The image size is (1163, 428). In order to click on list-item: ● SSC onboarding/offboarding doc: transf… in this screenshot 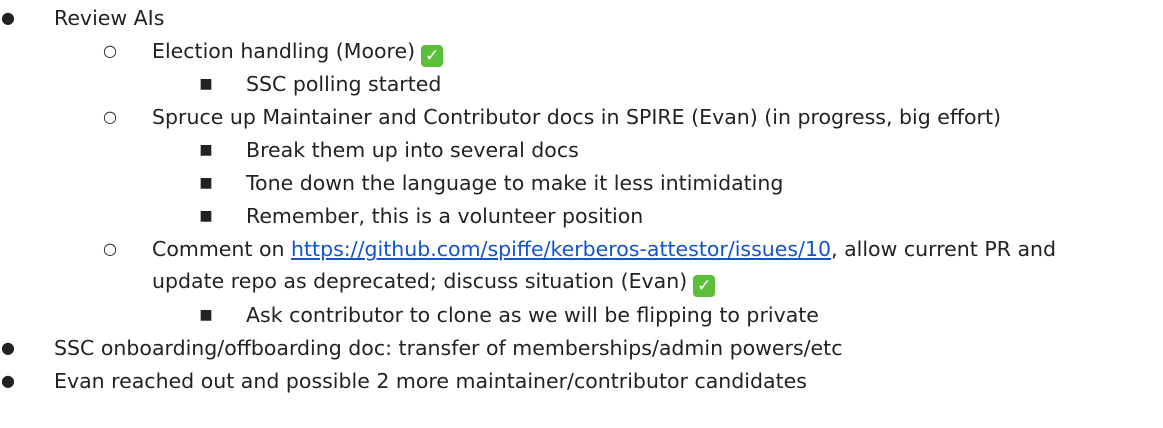, I will do `click(581, 348)`.